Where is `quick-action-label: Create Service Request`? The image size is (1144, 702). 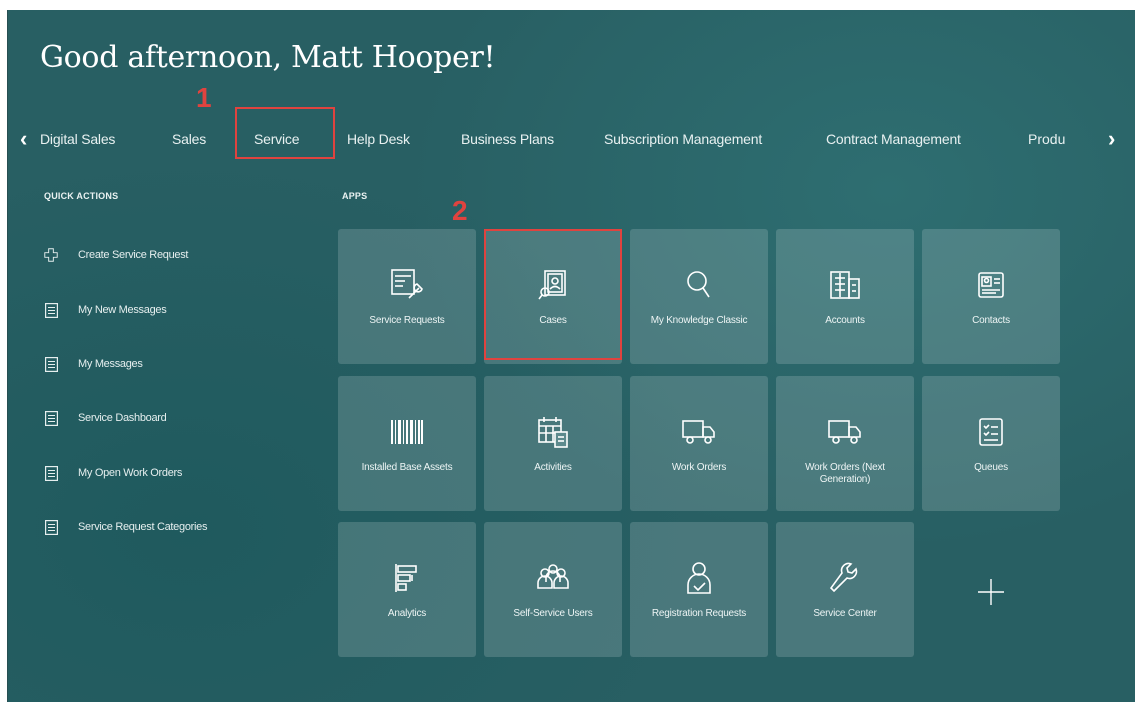
quick-action-label: Create Service Request is located at coordinates (133, 255).